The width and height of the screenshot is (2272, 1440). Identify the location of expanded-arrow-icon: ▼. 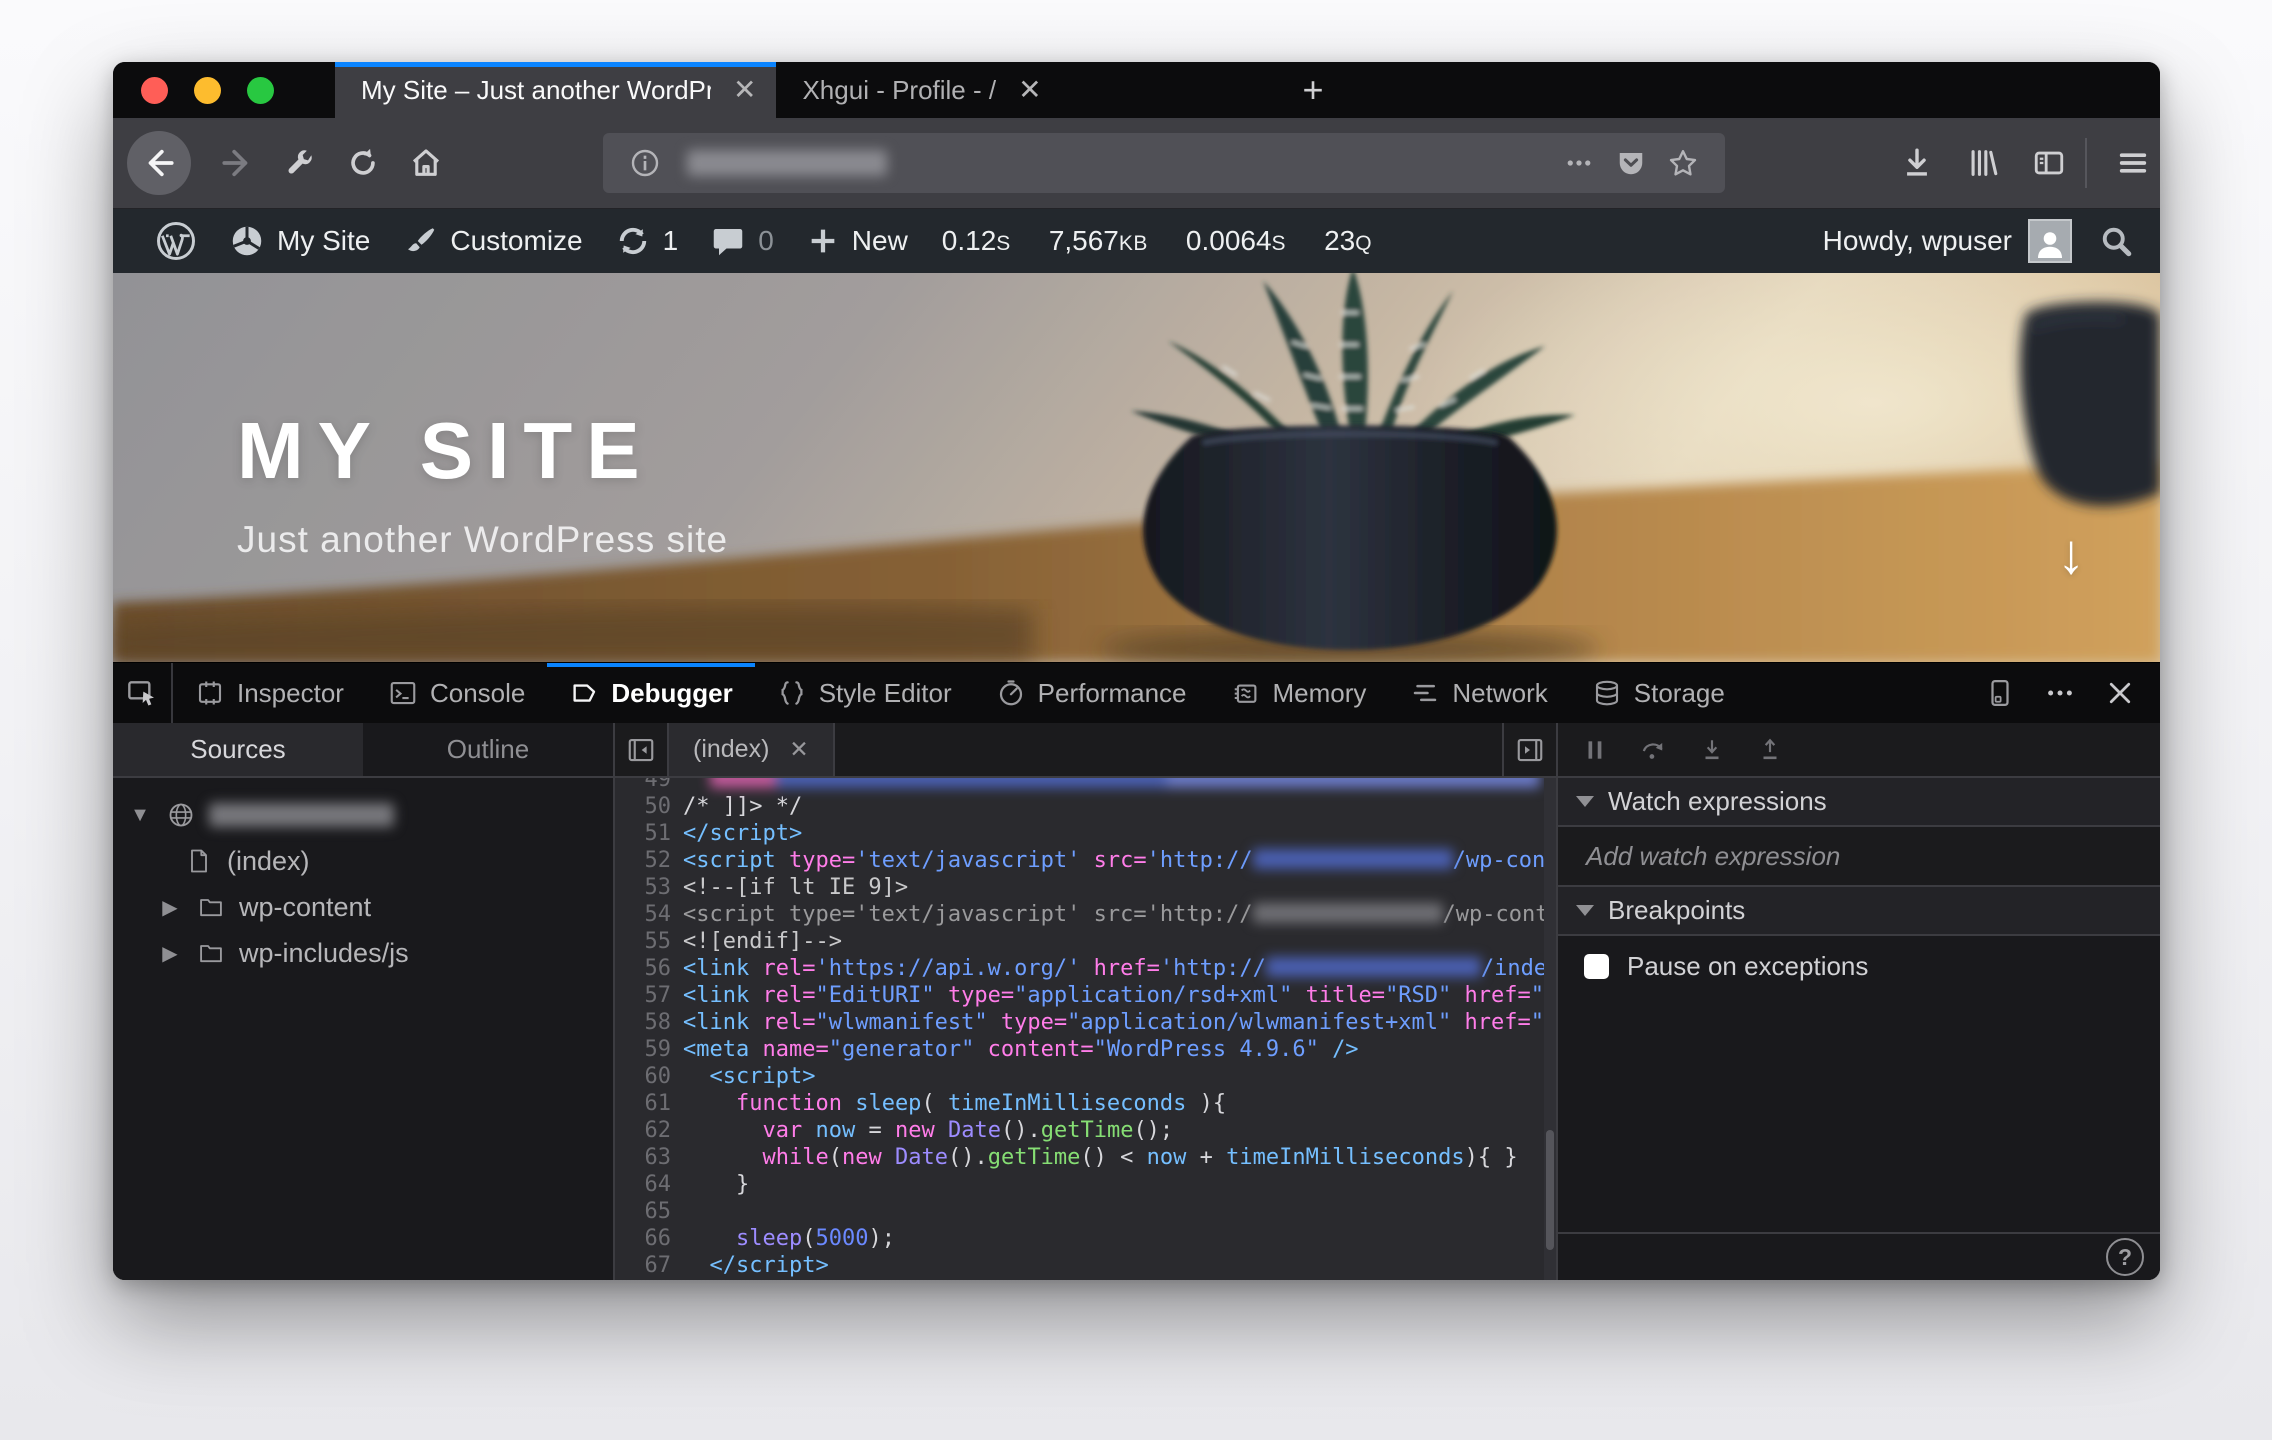
(140, 815).